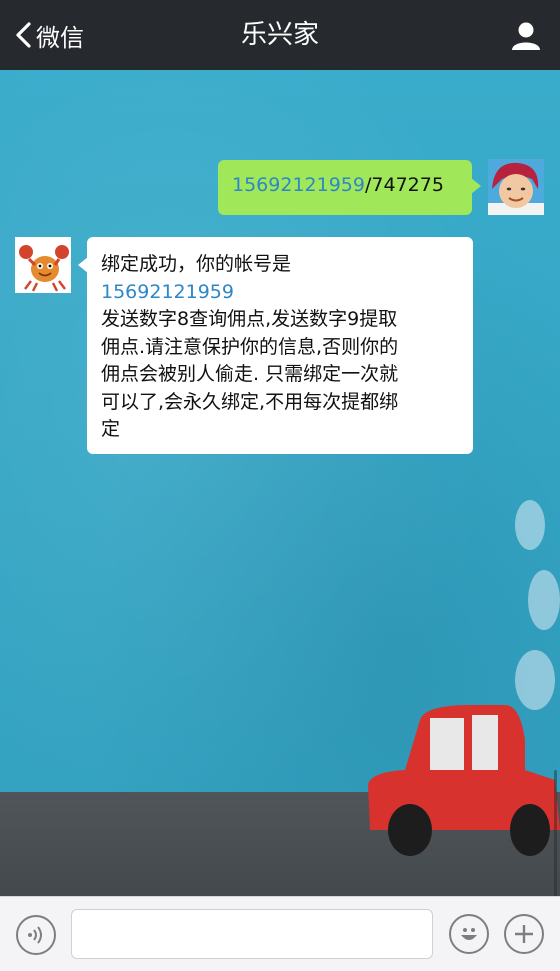 This screenshot has width=560, height=971. I want to click on outgoing-message: 15692121959/747275, so click(349, 187).